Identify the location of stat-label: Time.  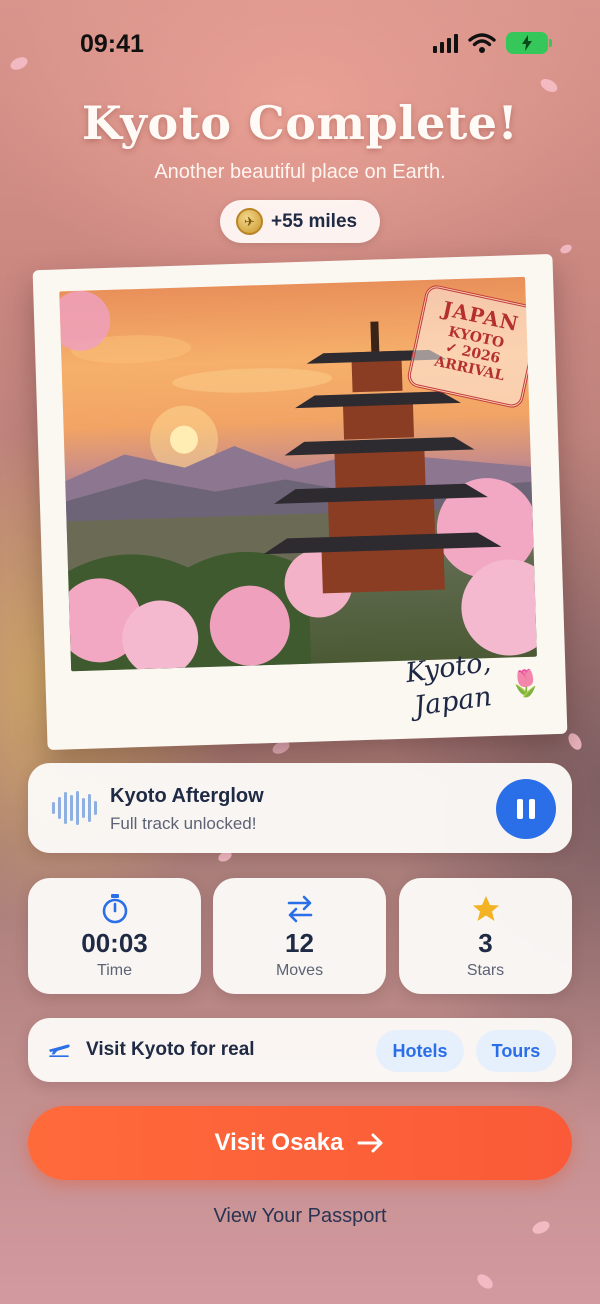
(114, 970).